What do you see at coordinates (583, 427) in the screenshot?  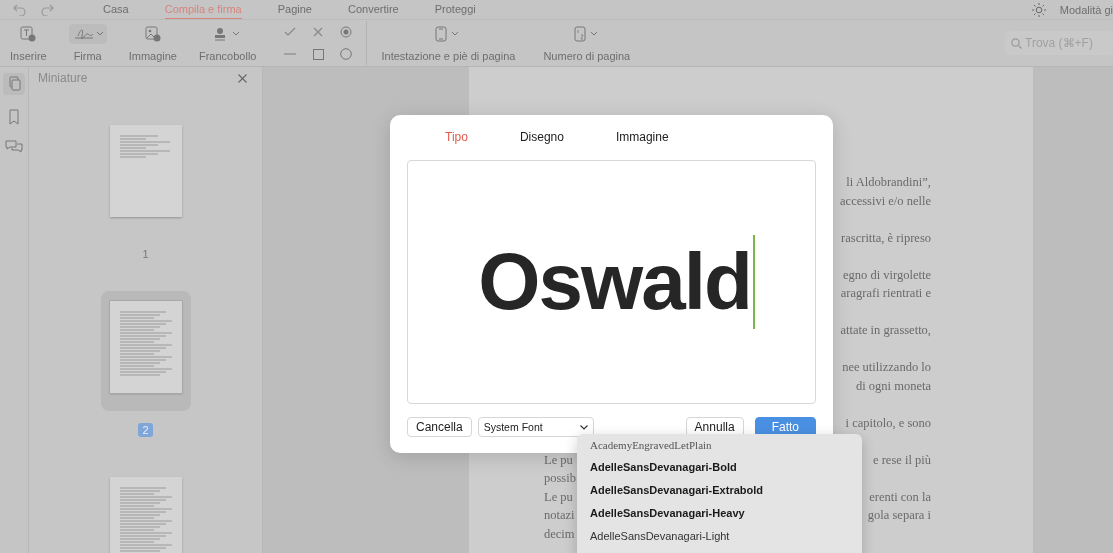 I see `chevron-icon` at bounding box center [583, 427].